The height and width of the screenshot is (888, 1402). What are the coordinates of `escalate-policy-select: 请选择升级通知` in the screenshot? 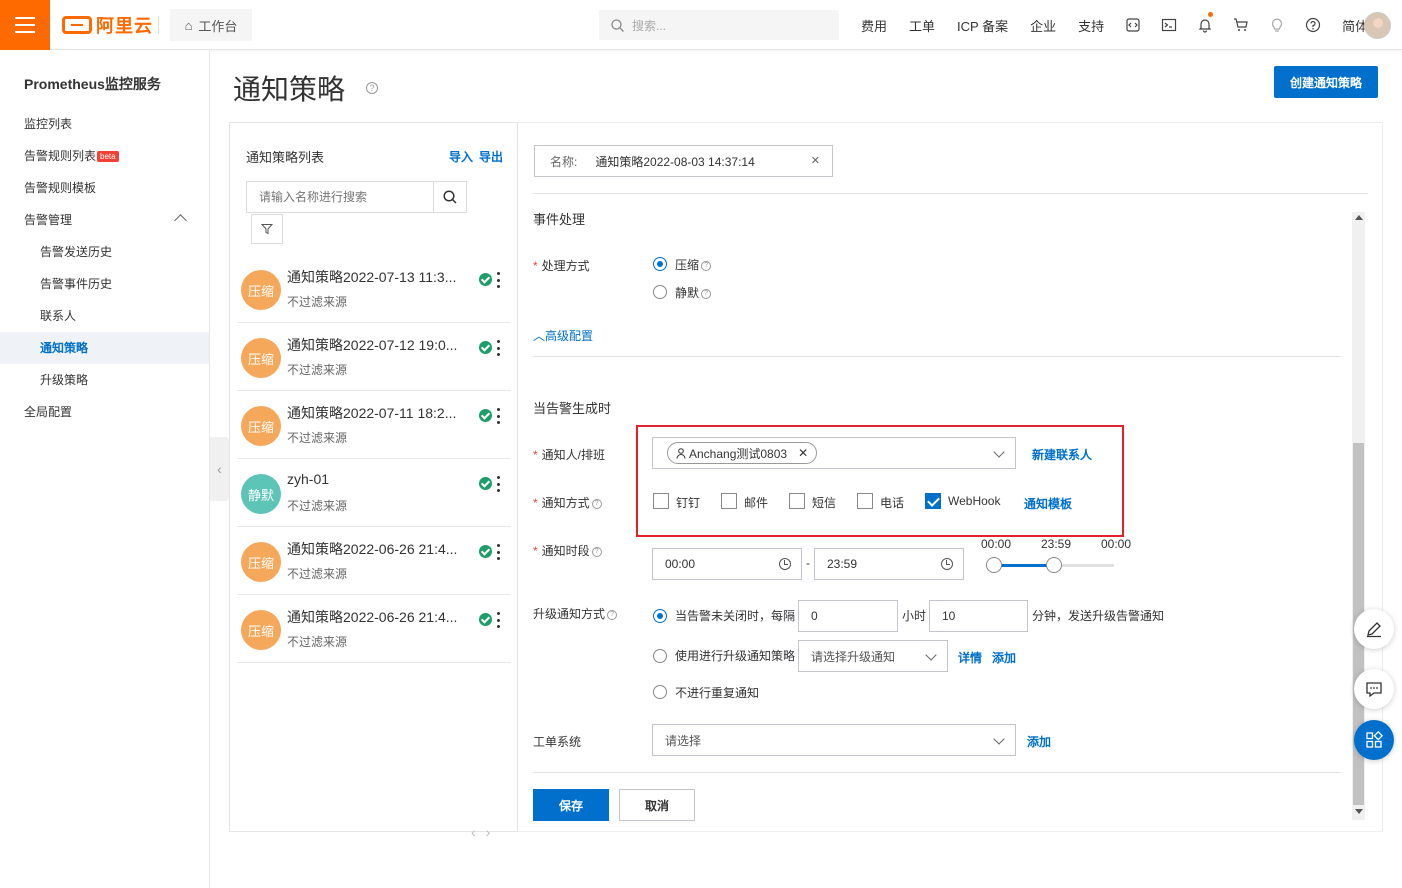 It's located at (873, 656).